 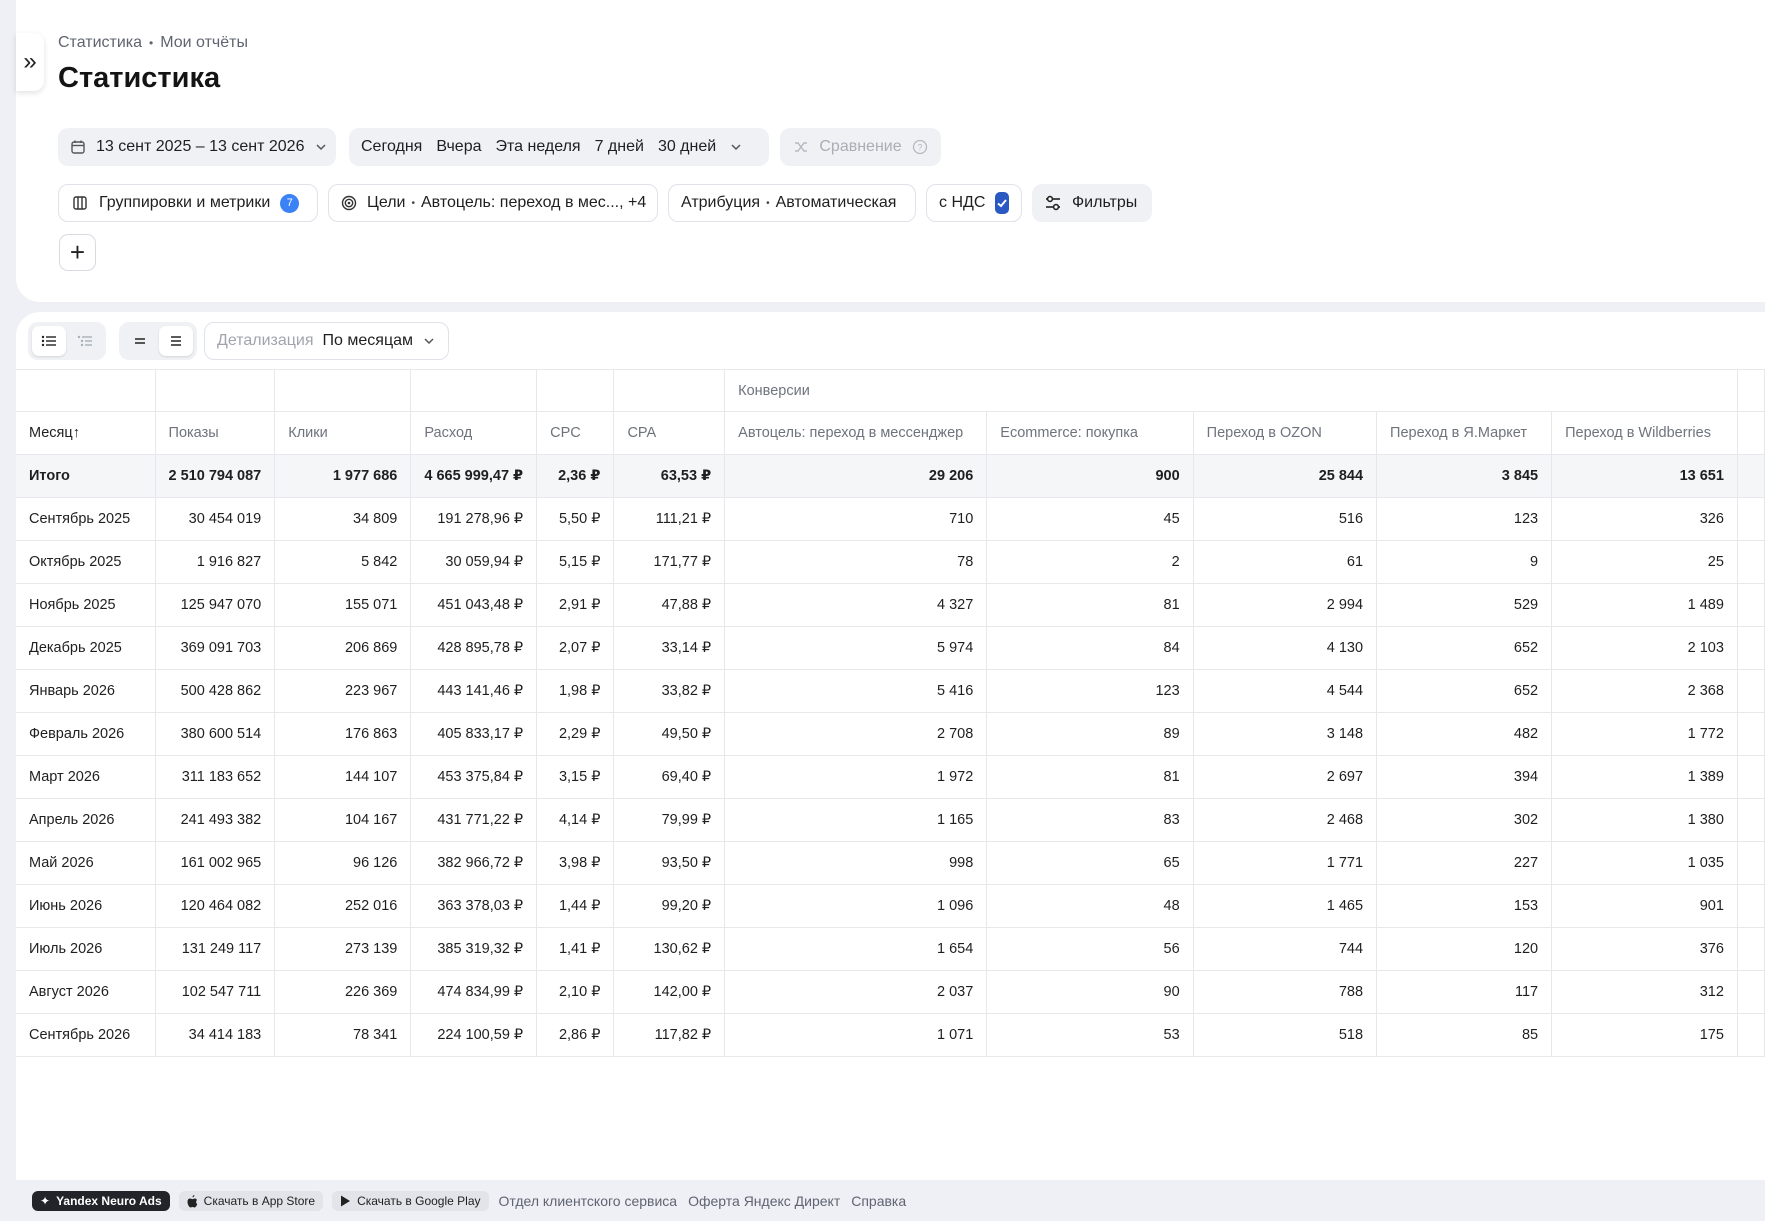 I want to click on goals-selector: Цели • Автоцель: переход в мес..., +4, so click(x=493, y=203).